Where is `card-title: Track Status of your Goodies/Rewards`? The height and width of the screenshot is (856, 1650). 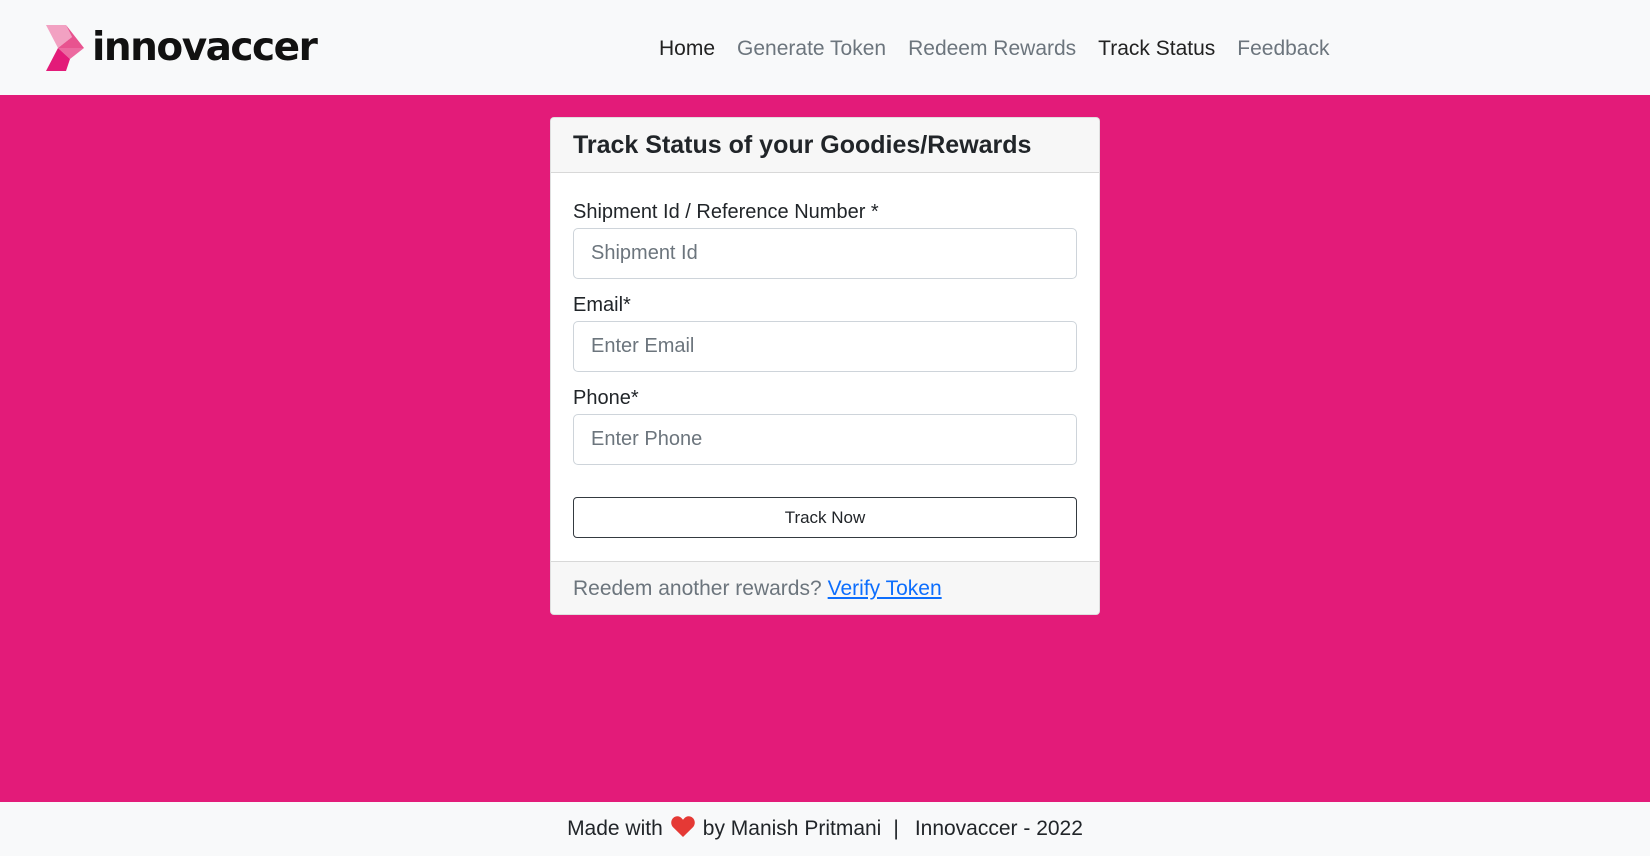 card-title: Track Status of your Goodies/Rewards is located at coordinates (802, 144).